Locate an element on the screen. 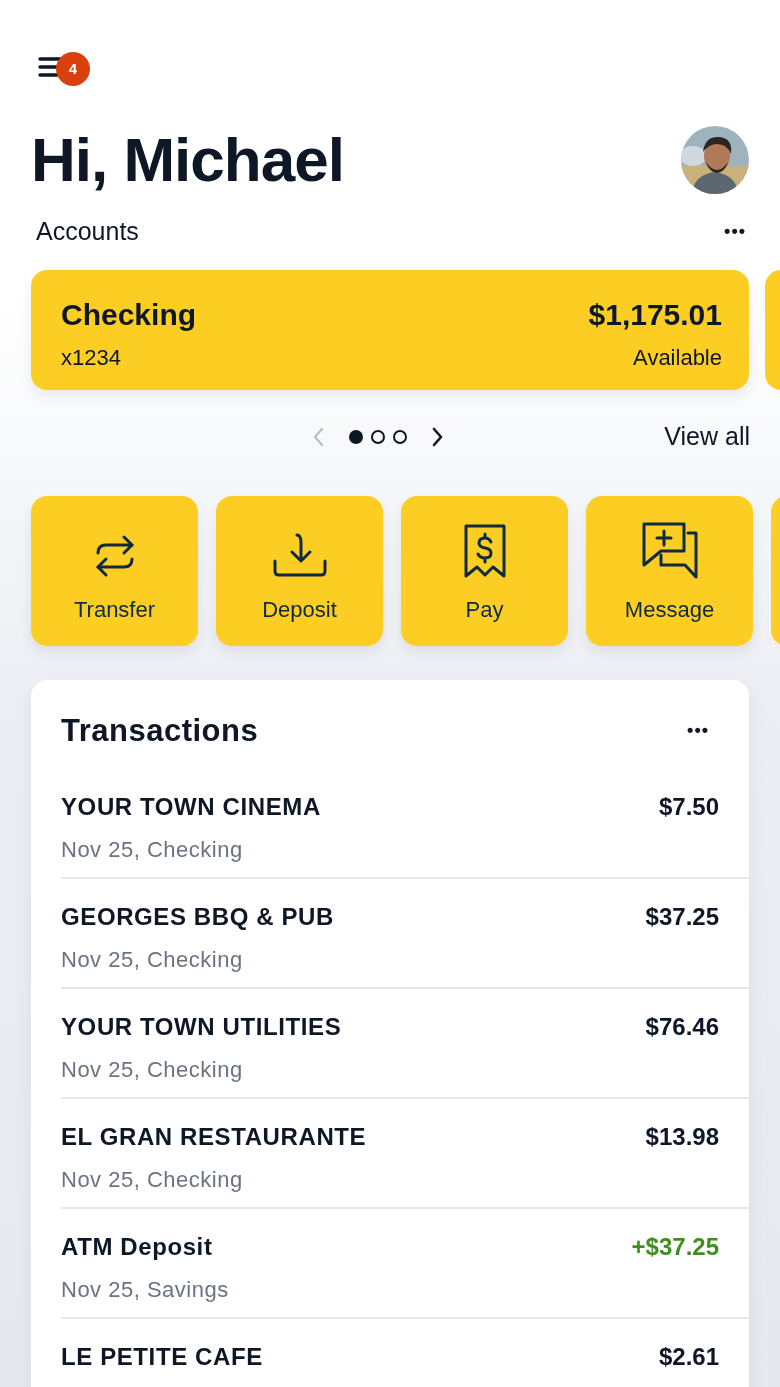 Image resolution: width=780 pixels, height=1387 pixels. transaction-amount: $76.46 is located at coordinates (682, 1026).